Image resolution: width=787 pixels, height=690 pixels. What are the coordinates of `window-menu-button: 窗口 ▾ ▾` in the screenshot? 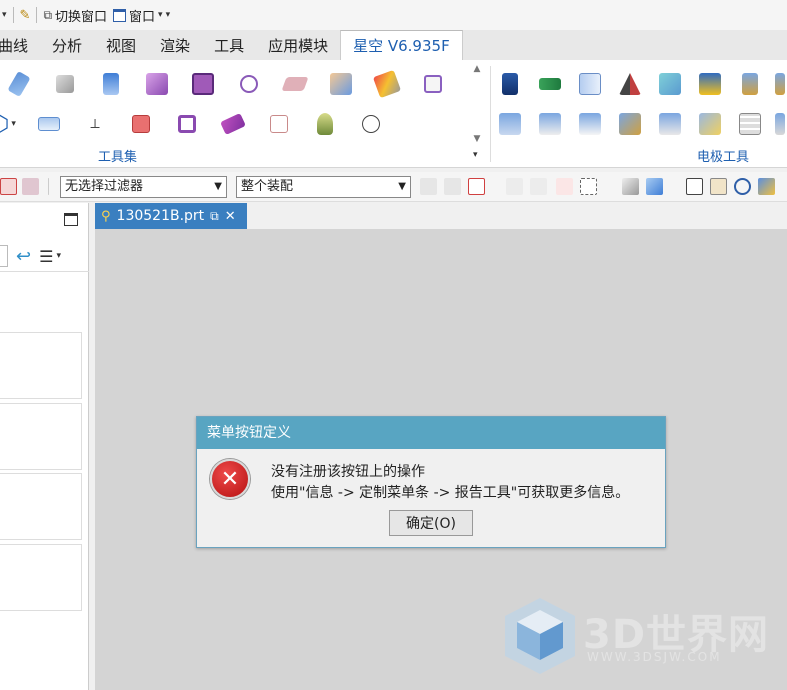 It's located at (141, 15).